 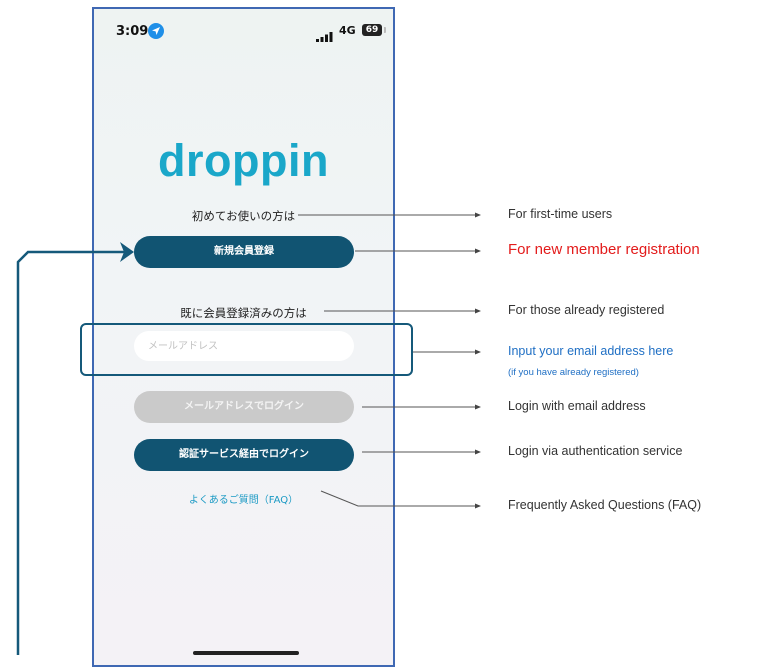 I want to click on arrow-side-bracket, so click(x=70, y=452).